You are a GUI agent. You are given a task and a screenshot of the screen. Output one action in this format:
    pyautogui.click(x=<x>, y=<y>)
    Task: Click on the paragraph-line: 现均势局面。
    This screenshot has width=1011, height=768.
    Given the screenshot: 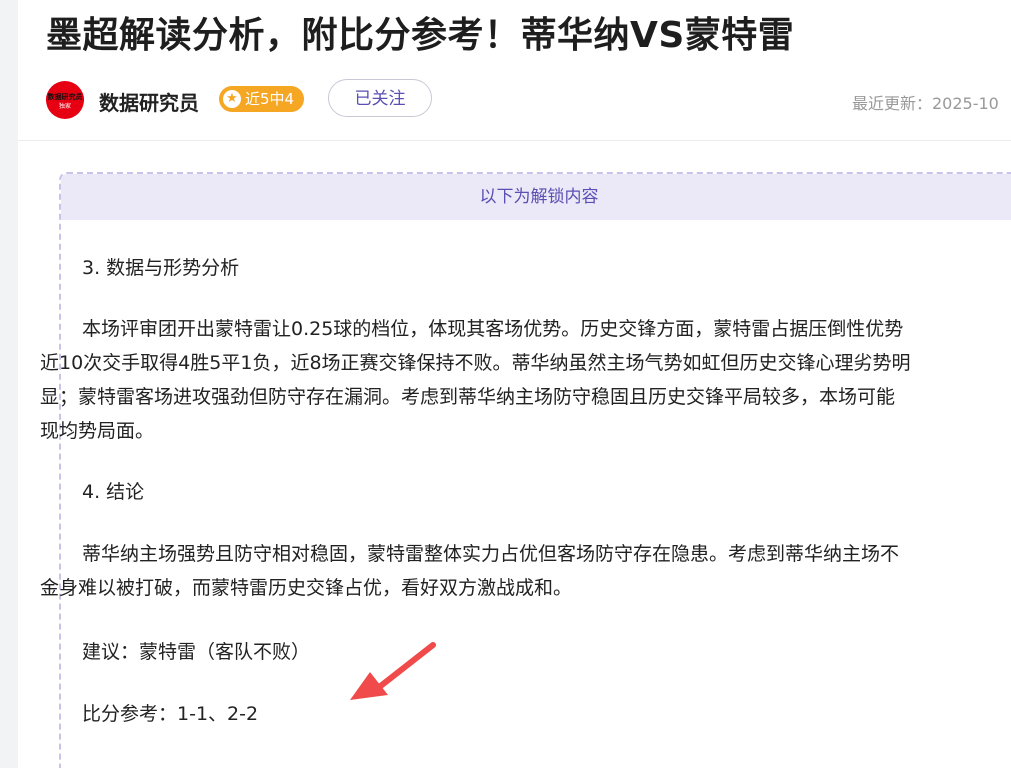 What is the action you would take?
    pyautogui.click(x=97, y=431)
    